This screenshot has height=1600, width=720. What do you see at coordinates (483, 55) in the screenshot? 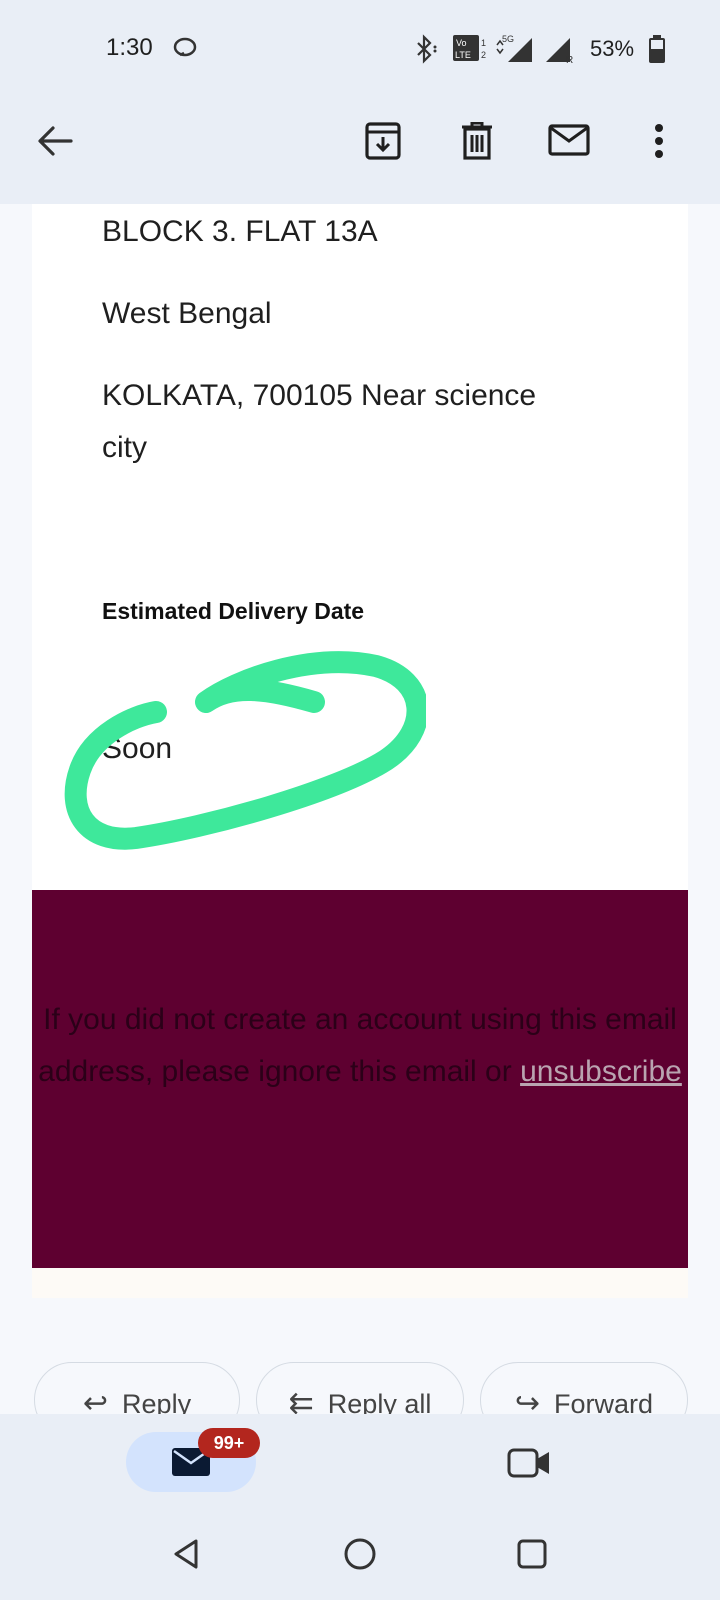
I see `svg-text: 2` at bounding box center [483, 55].